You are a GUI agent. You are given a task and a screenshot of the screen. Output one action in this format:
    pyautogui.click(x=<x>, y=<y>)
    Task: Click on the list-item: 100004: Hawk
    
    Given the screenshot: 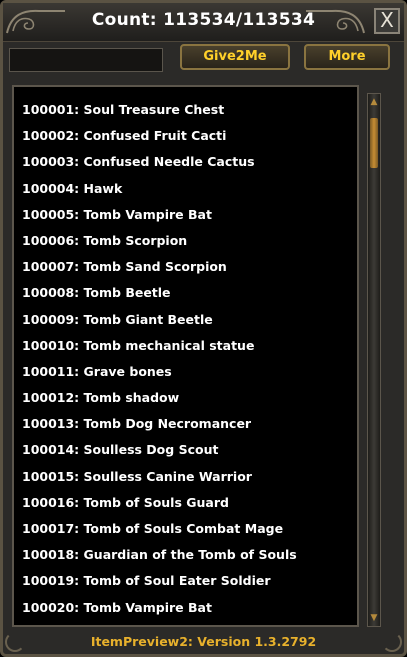 What is the action you would take?
    pyautogui.click(x=189, y=189)
    